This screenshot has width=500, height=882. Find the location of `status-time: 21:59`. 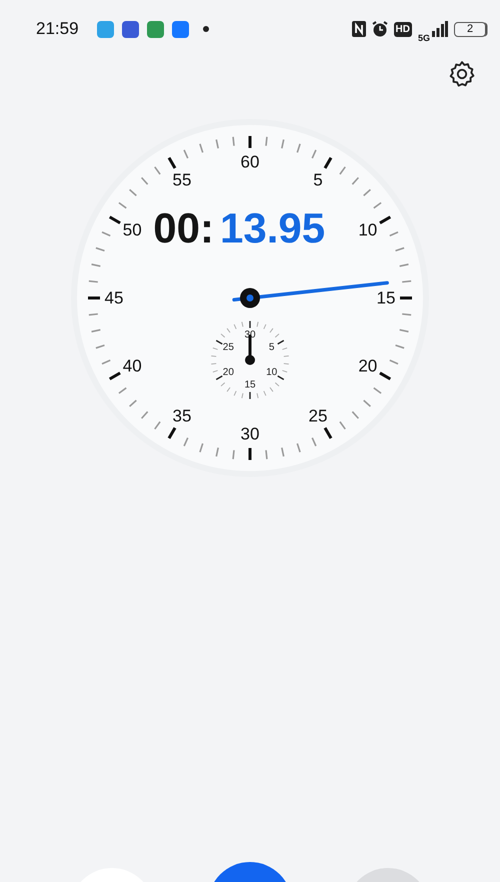

status-time: 21:59 is located at coordinates (57, 29).